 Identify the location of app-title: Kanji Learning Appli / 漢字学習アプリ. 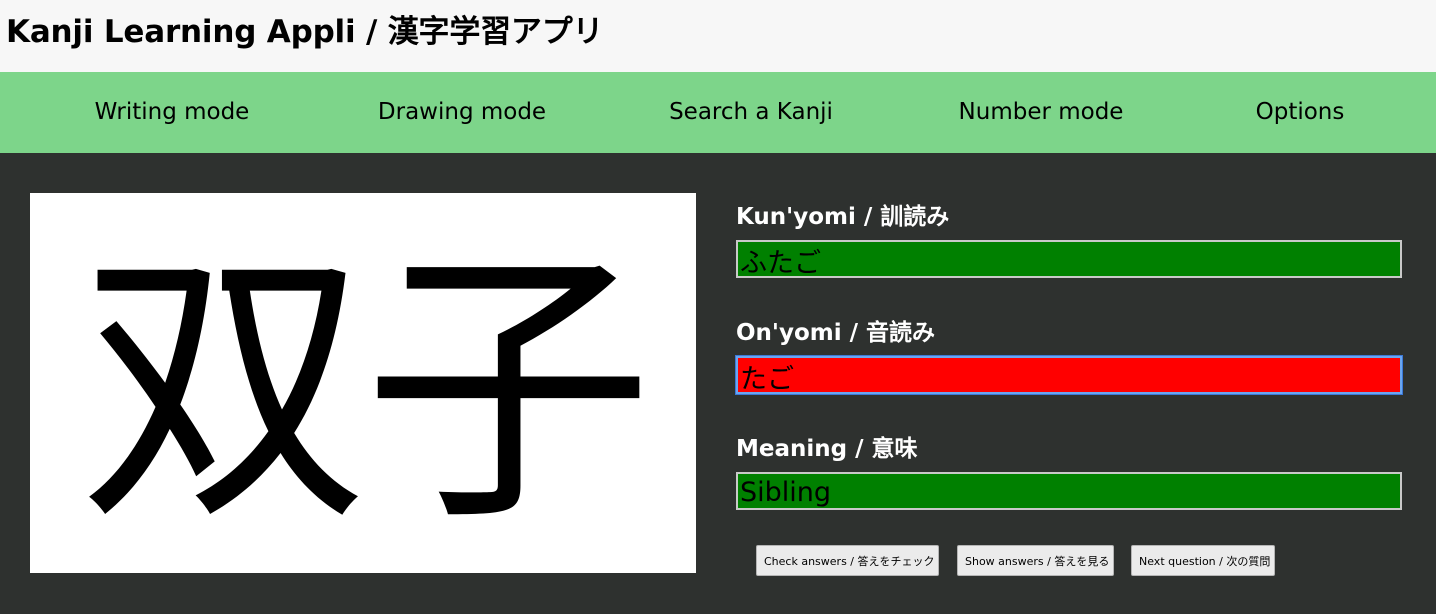
(305, 32).